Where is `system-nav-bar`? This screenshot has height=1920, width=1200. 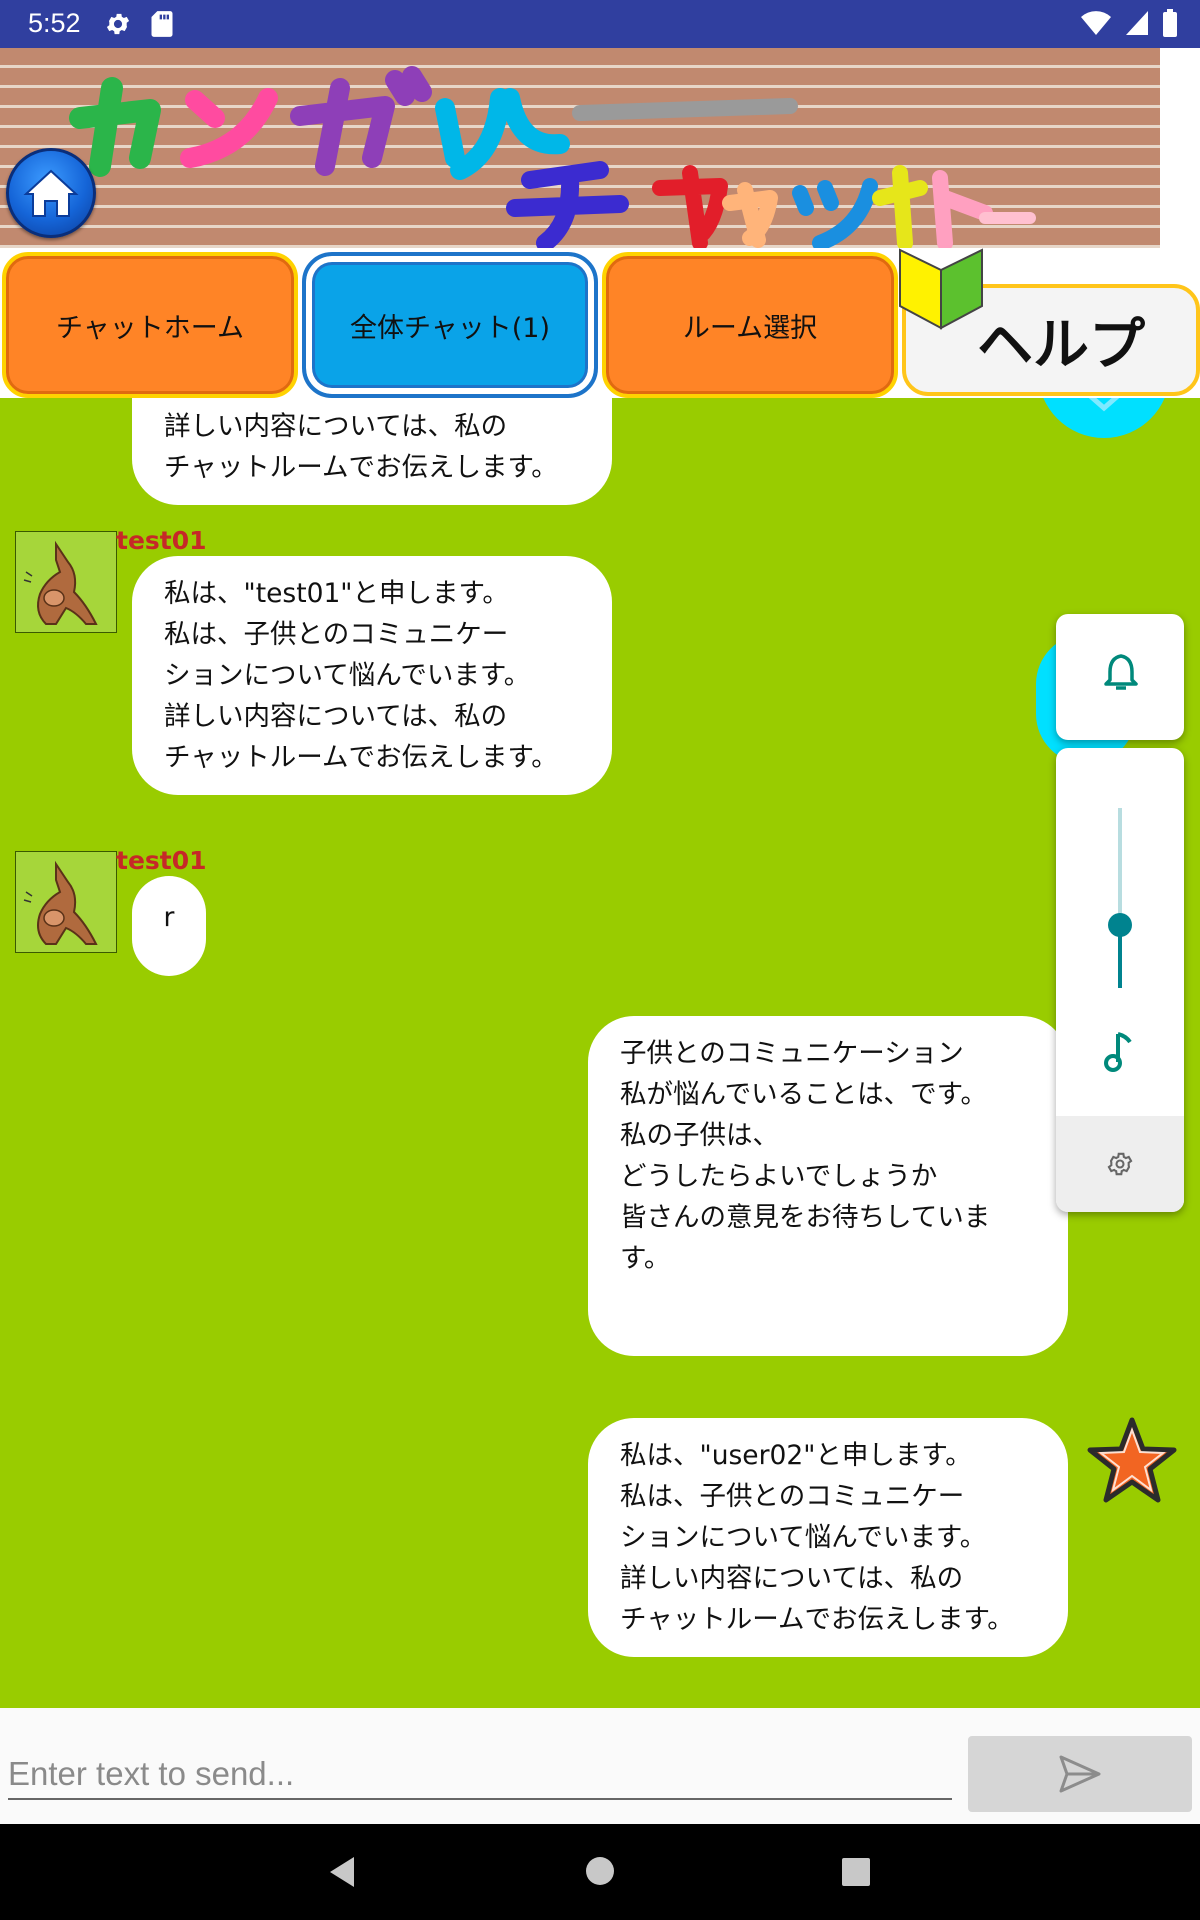 system-nav-bar is located at coordinates (600, 1872).